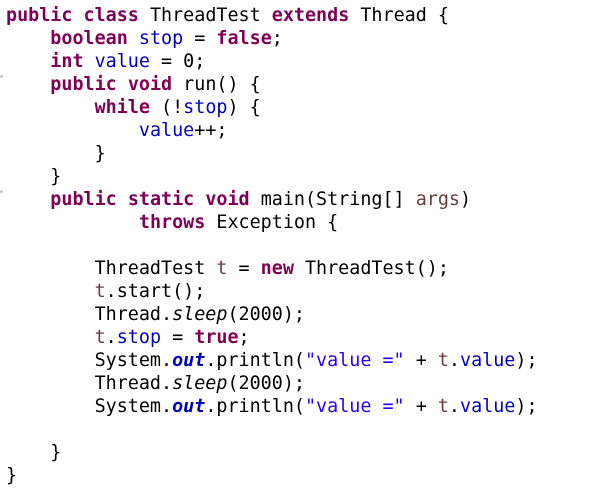 The height and width of the screenshot is (494, 611). I want to click on code-line: int value = 0;, so click(272, 61).